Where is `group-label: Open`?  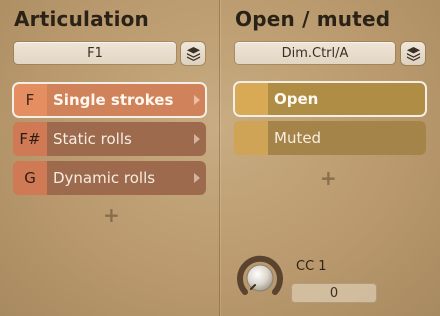
group-label: Open is located at coordinates (296, 99).